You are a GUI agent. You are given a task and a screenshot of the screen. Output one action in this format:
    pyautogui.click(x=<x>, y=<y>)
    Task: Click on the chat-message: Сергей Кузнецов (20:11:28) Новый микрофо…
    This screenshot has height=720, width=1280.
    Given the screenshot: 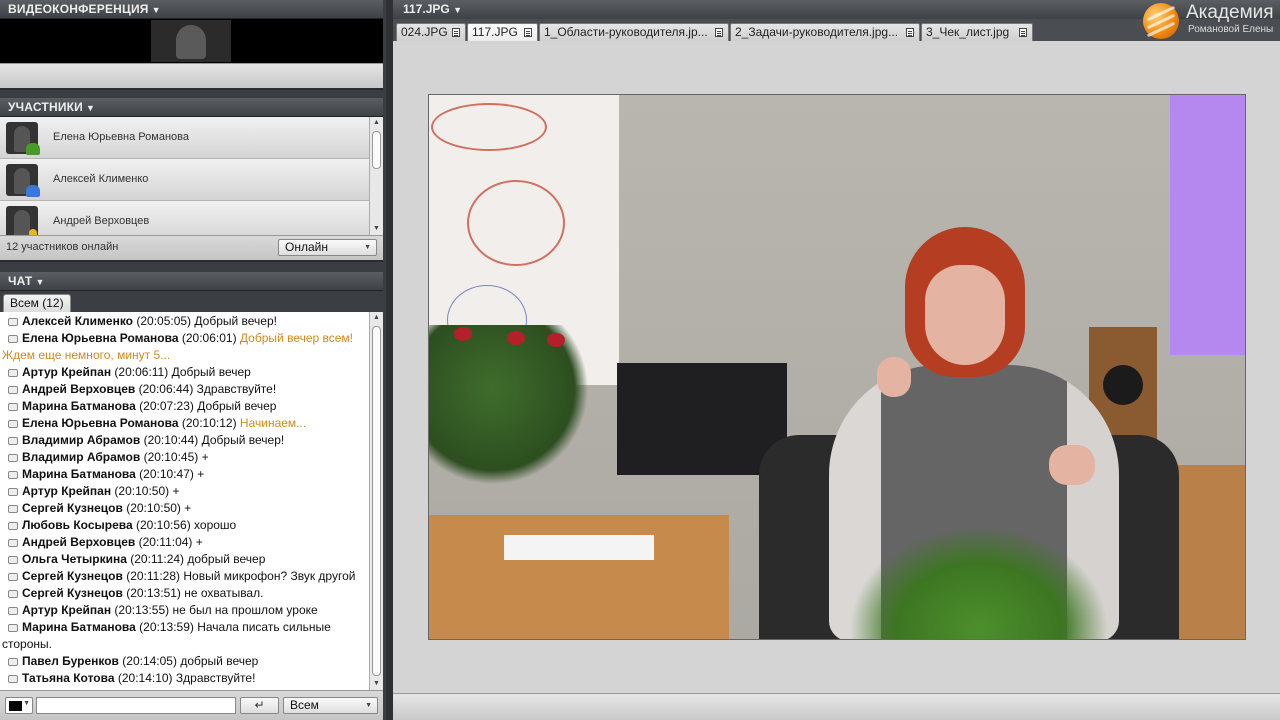 What is the action you would take?
    pyautogui.click(x=184, y=576)
    